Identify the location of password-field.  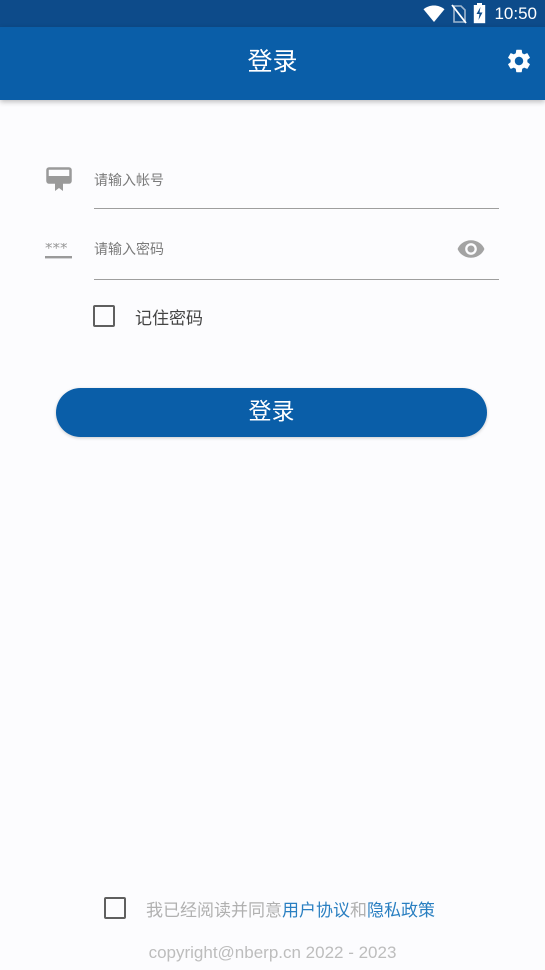
(296, 254).